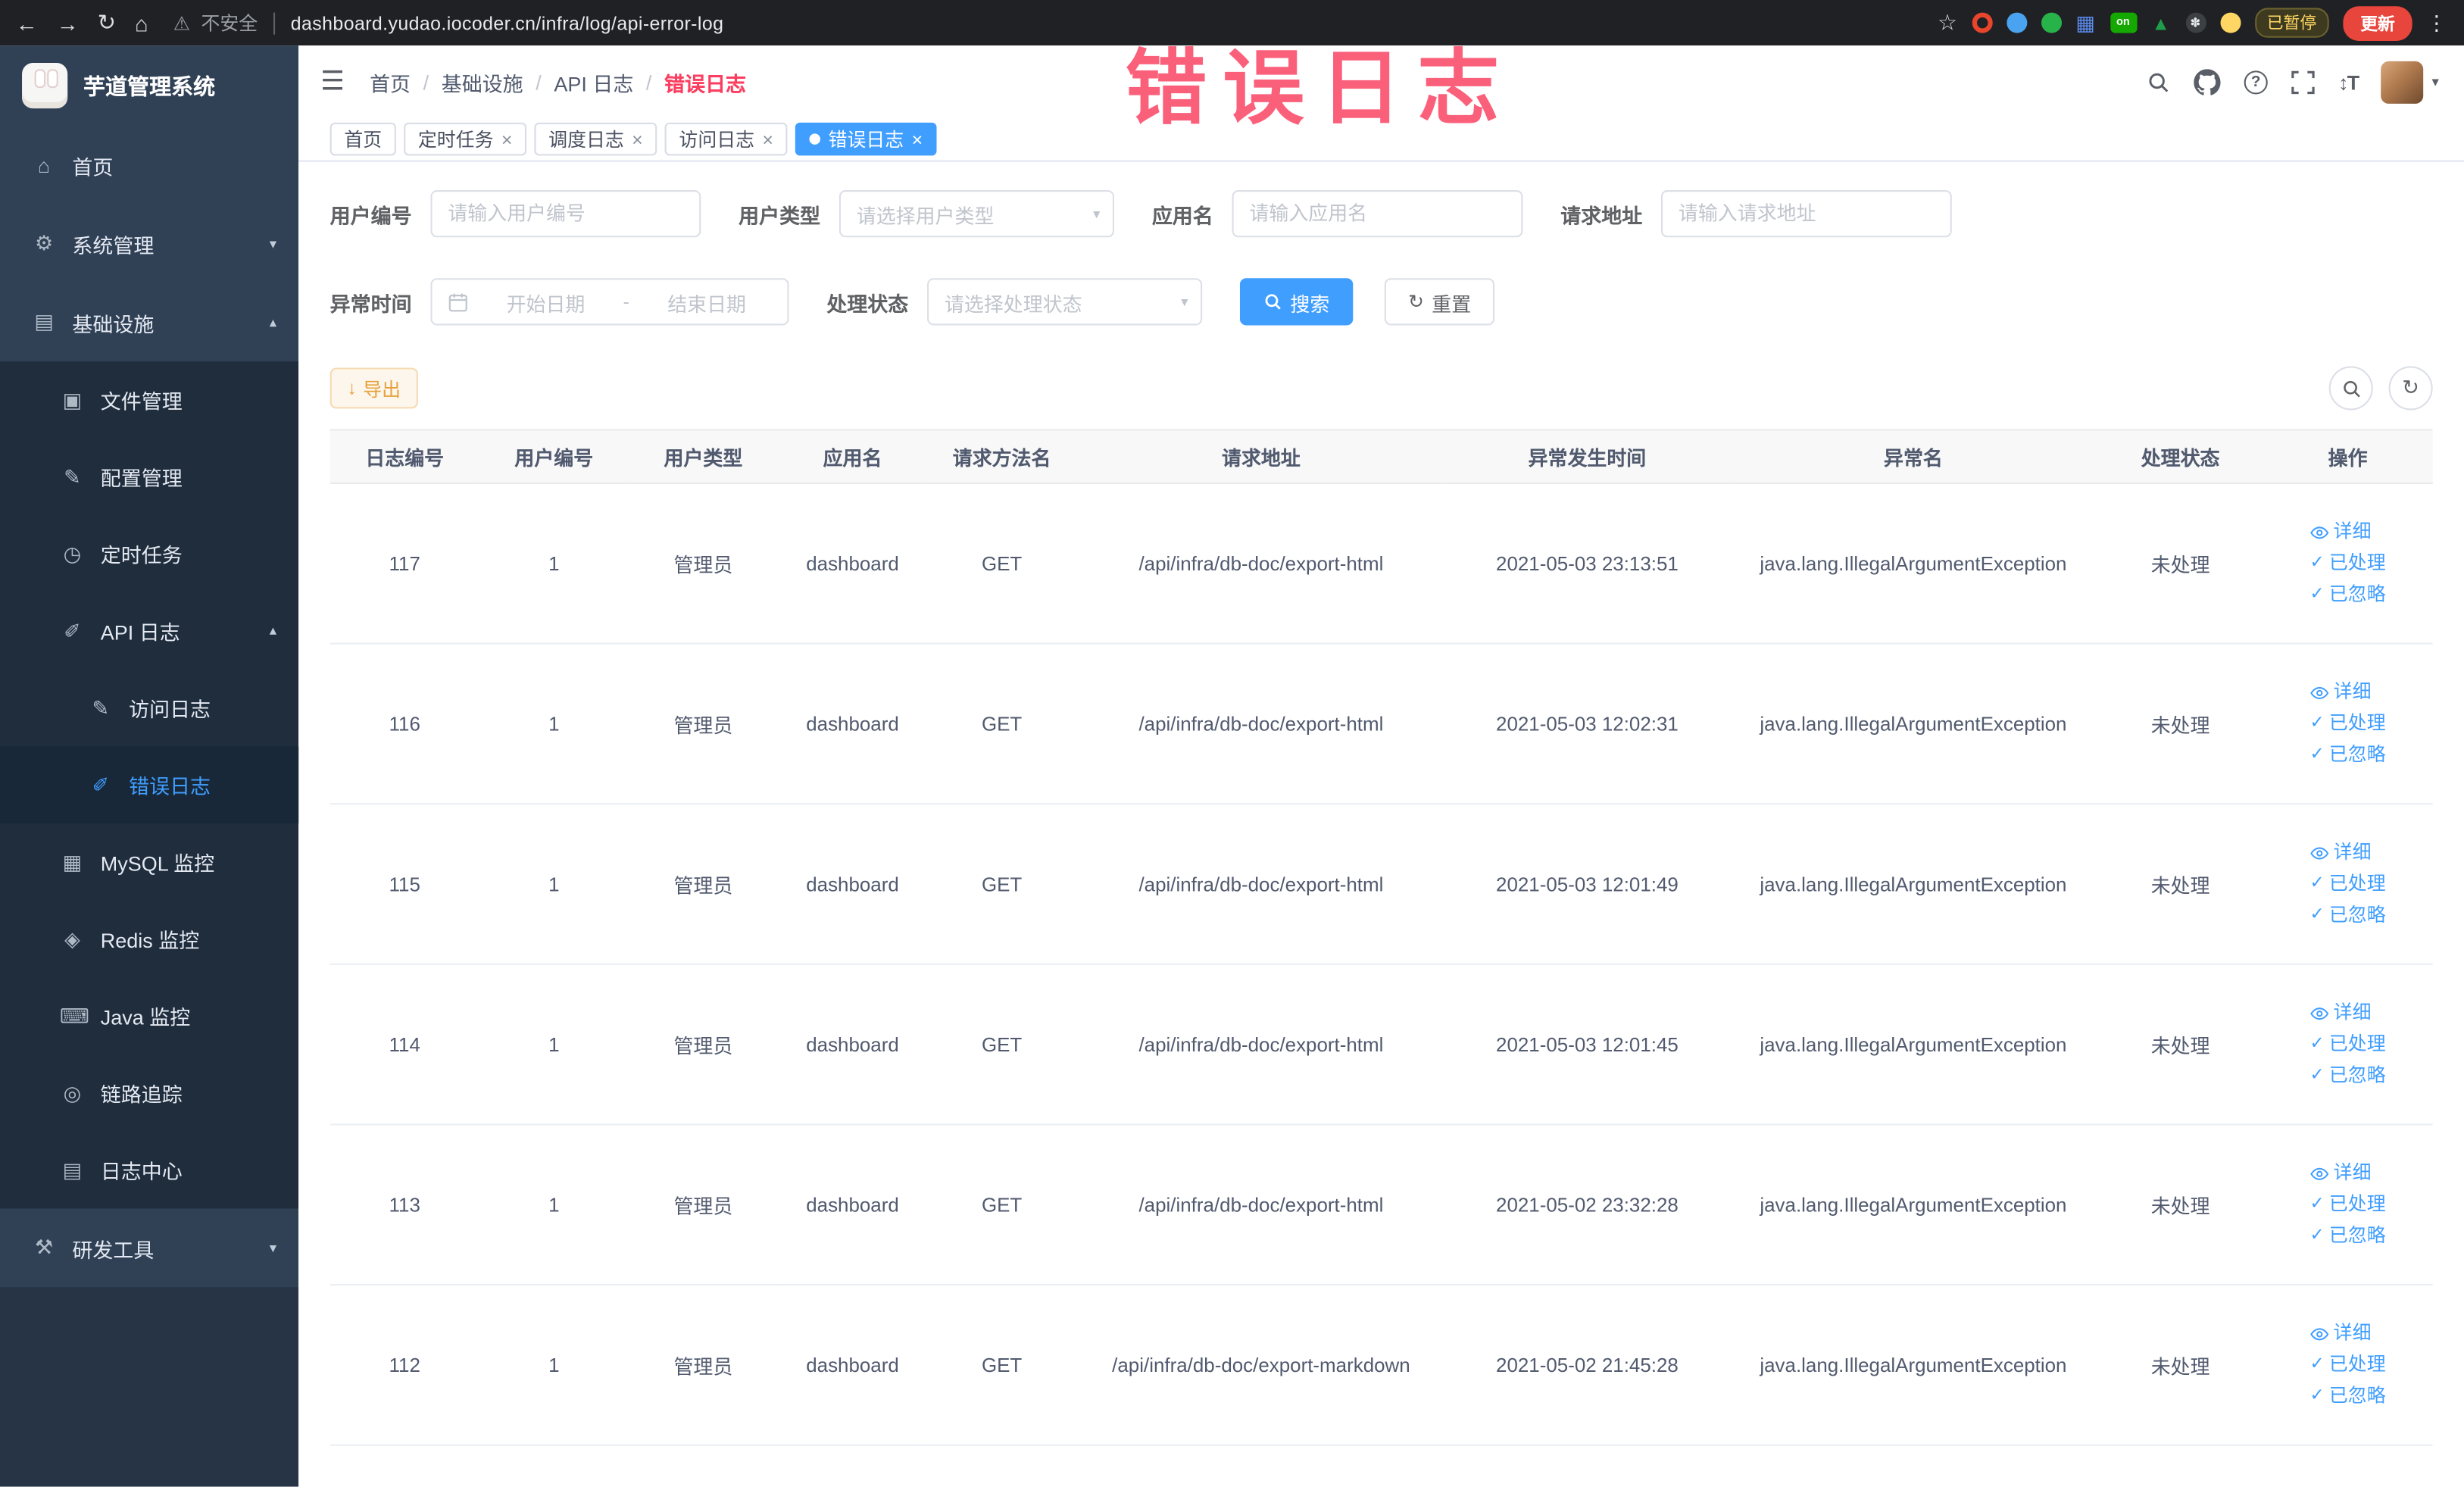 The image size is (2464, 1487). I want to click on tab-error-log: 错误日志 ×, so click(866, 139).